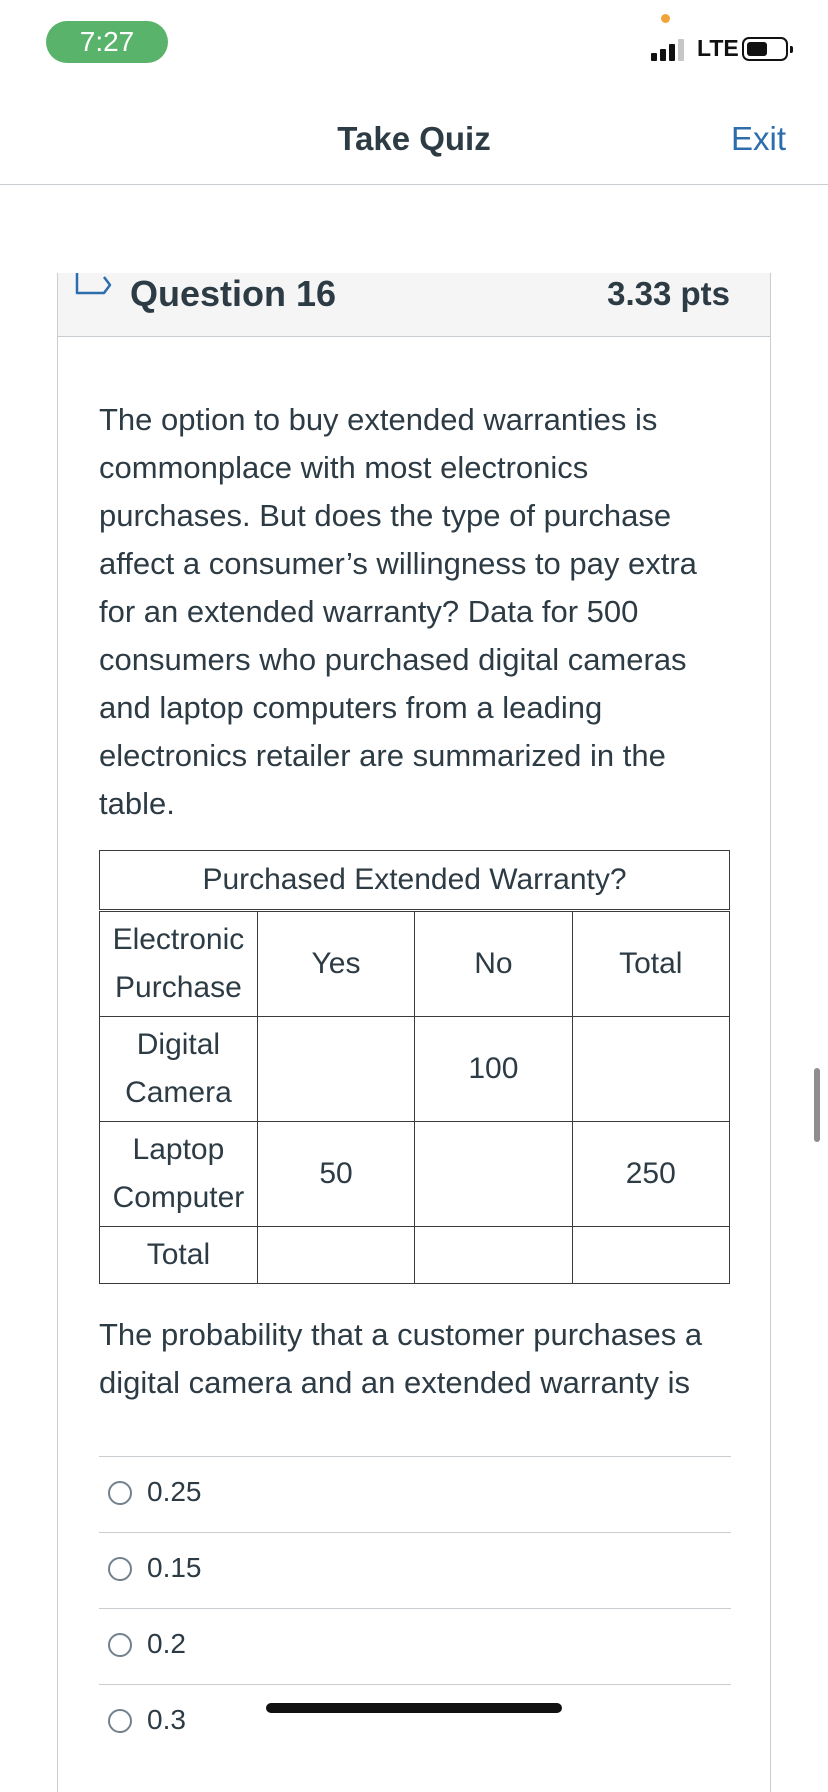 The image size is (828, 1792). I want to click on table-caption: Purchased Extended Warranty?, so click(414, 881).